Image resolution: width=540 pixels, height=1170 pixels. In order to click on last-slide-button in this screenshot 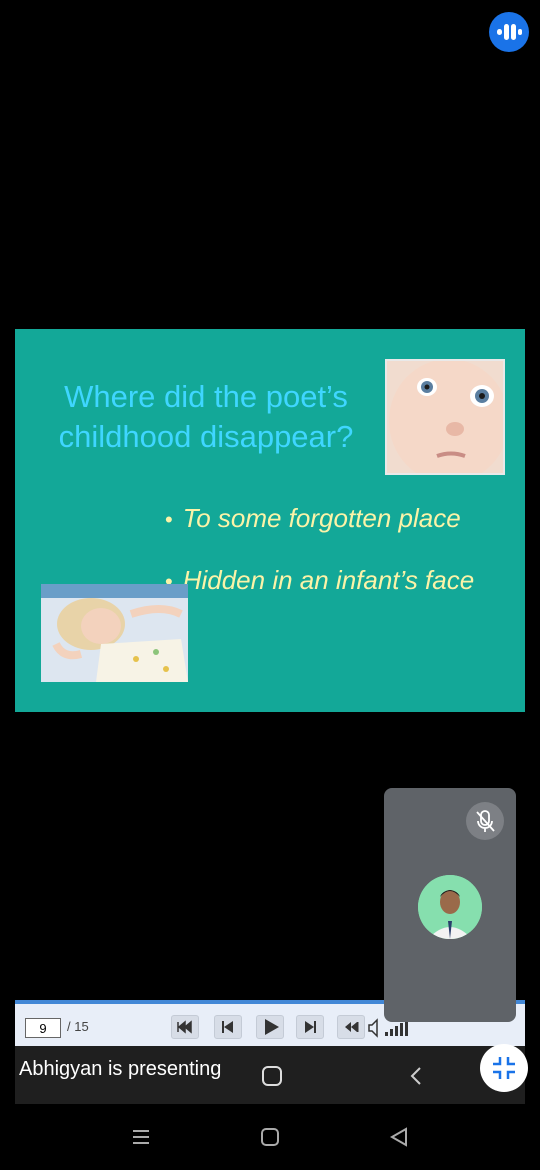, I will do `click(351, 1027)`.